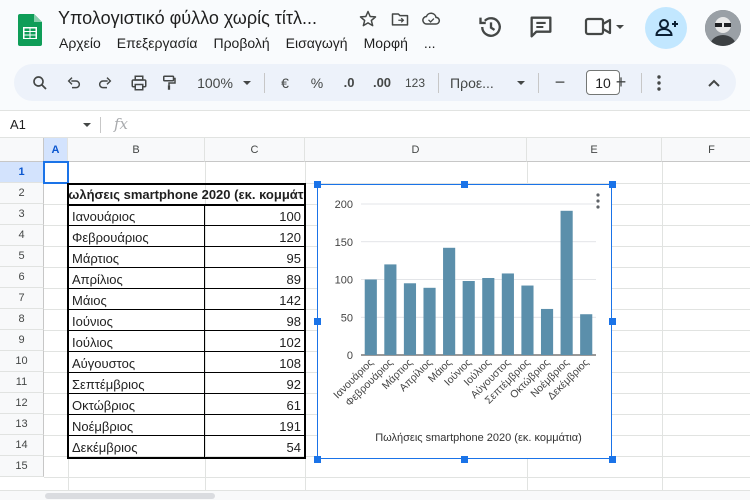  Describe the element at coordinates (621, 82) in the screenshot. I see `increase-font-size-button: +` at that location.